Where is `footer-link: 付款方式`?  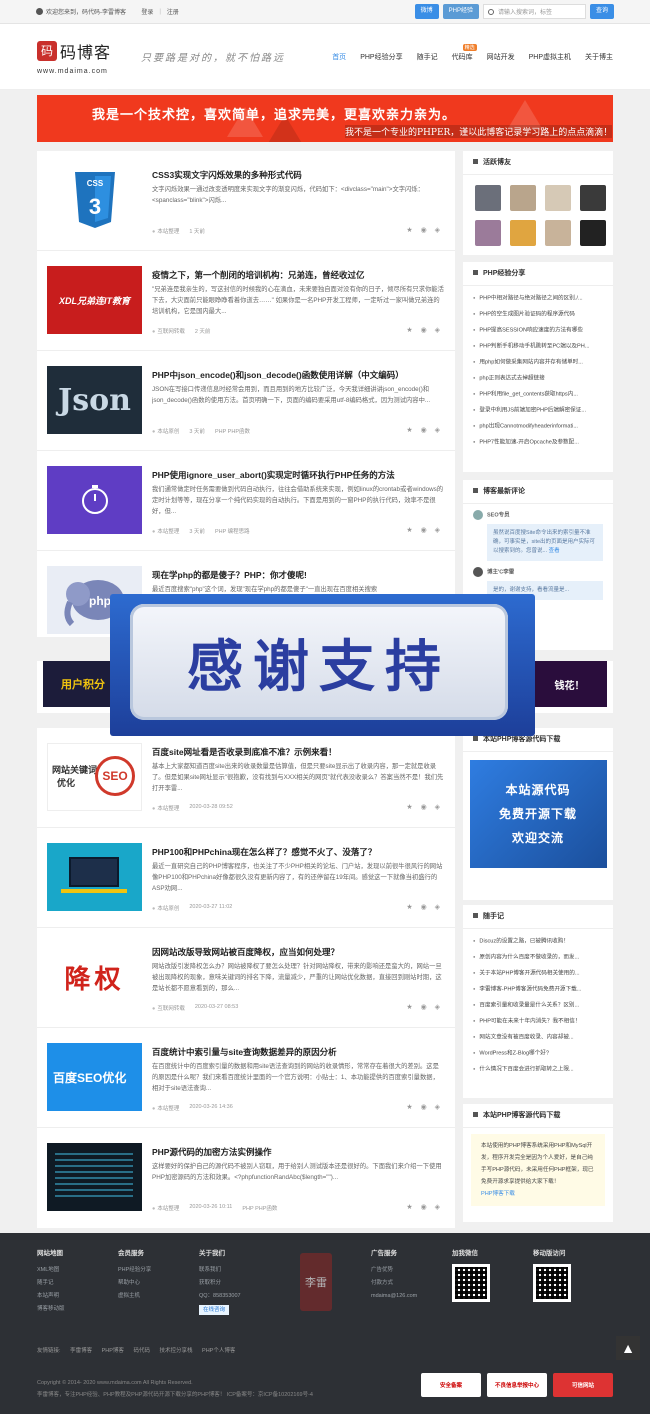 footer-link: 付款方式 is located at coordinates (394, 1283).